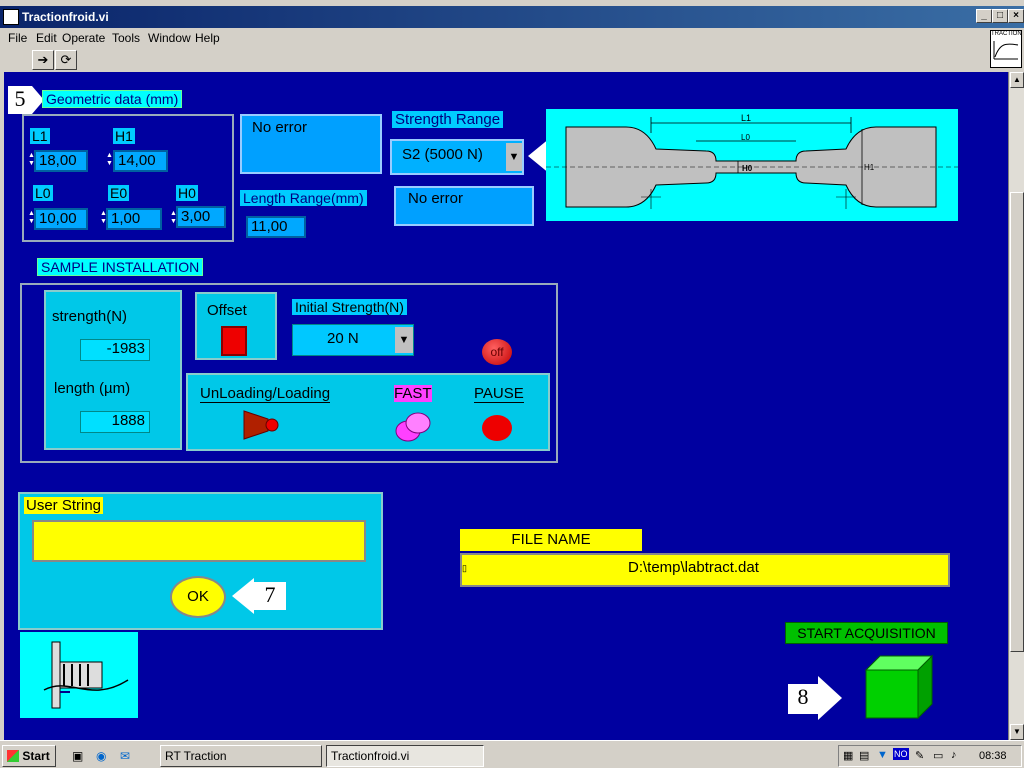 The image size is (1024, 768). Describe the element at coordinates (125, 756) in the screenshot. I see `quicklaunch-mail-icon: ✉` at that location.